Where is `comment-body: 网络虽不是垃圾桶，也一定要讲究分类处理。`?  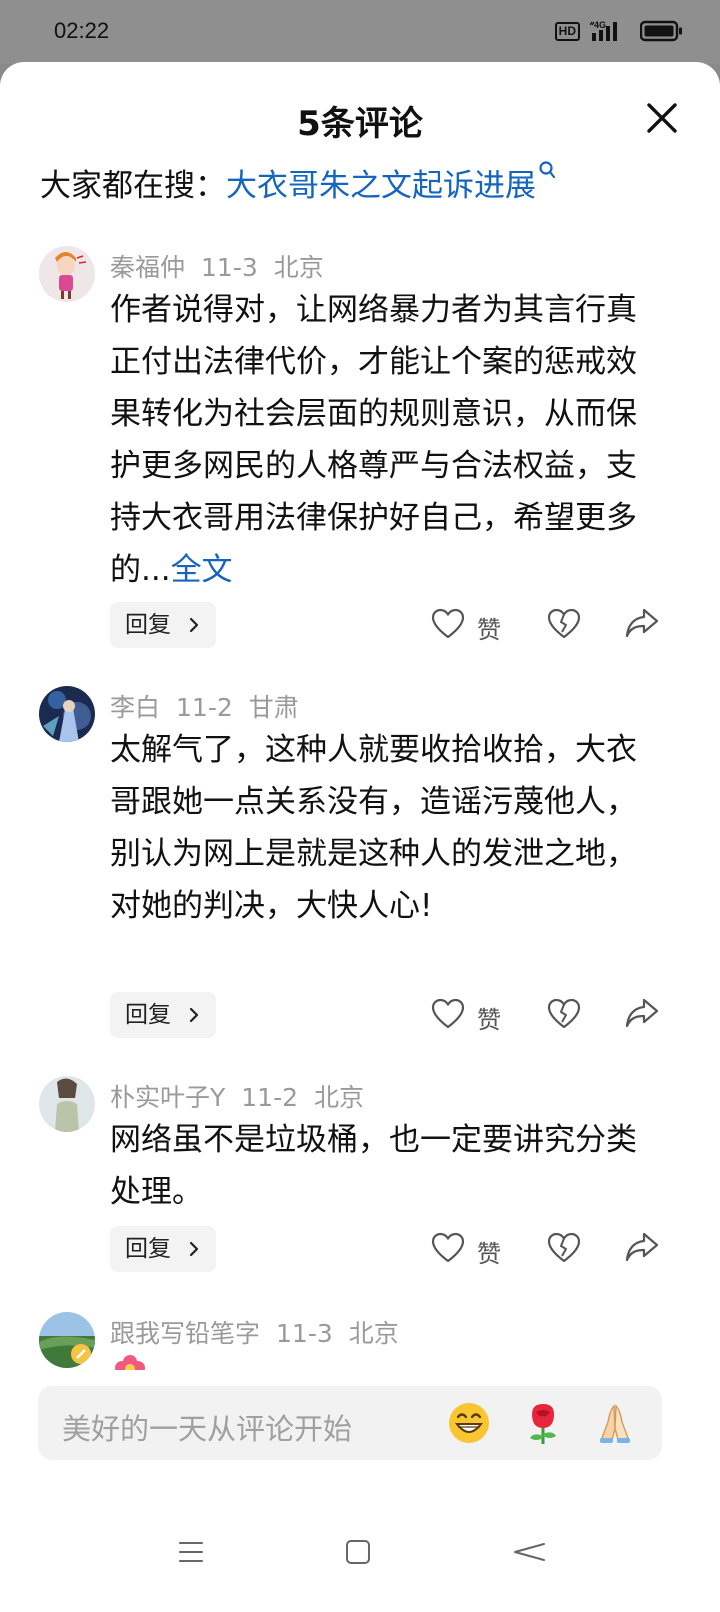 comment-body: 网络虽不是垃圾桶，也一定要讲究分类处理。 is located at coordinates (373, 1166).